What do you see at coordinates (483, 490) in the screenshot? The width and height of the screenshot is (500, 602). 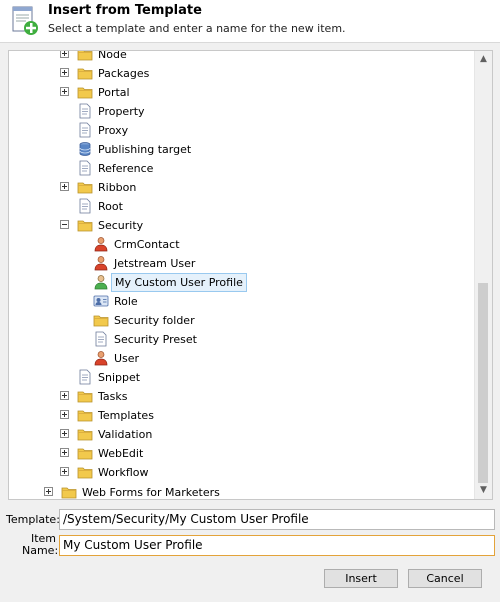 I see `scroll-down-arrow-icon: ▼` at bounding box center [483, 490].